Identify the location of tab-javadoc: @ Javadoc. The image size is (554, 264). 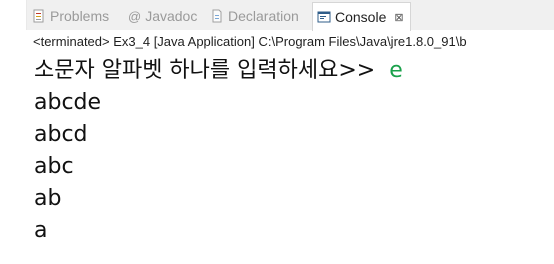
(162, 16).